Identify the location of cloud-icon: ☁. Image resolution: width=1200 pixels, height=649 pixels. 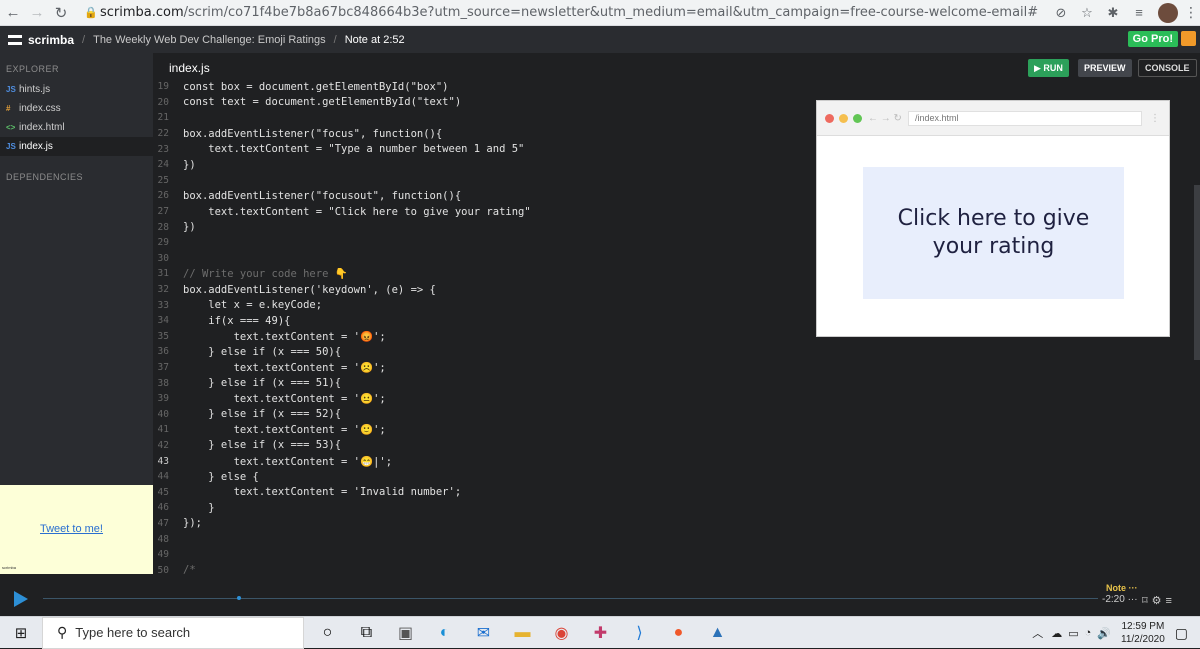
(1056, 633).